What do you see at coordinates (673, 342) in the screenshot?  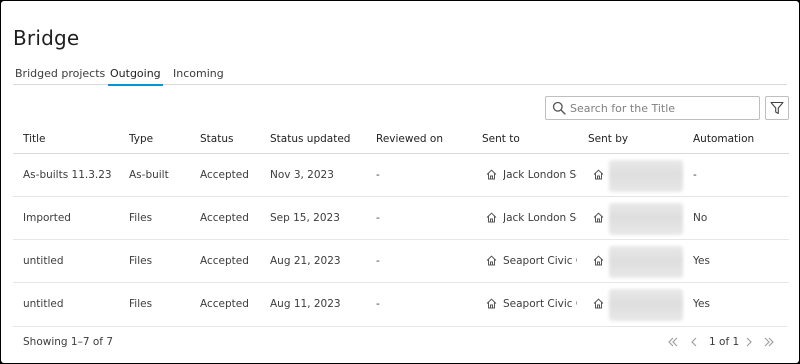 I see `first-page-icon` at bounding box center [673, 342].